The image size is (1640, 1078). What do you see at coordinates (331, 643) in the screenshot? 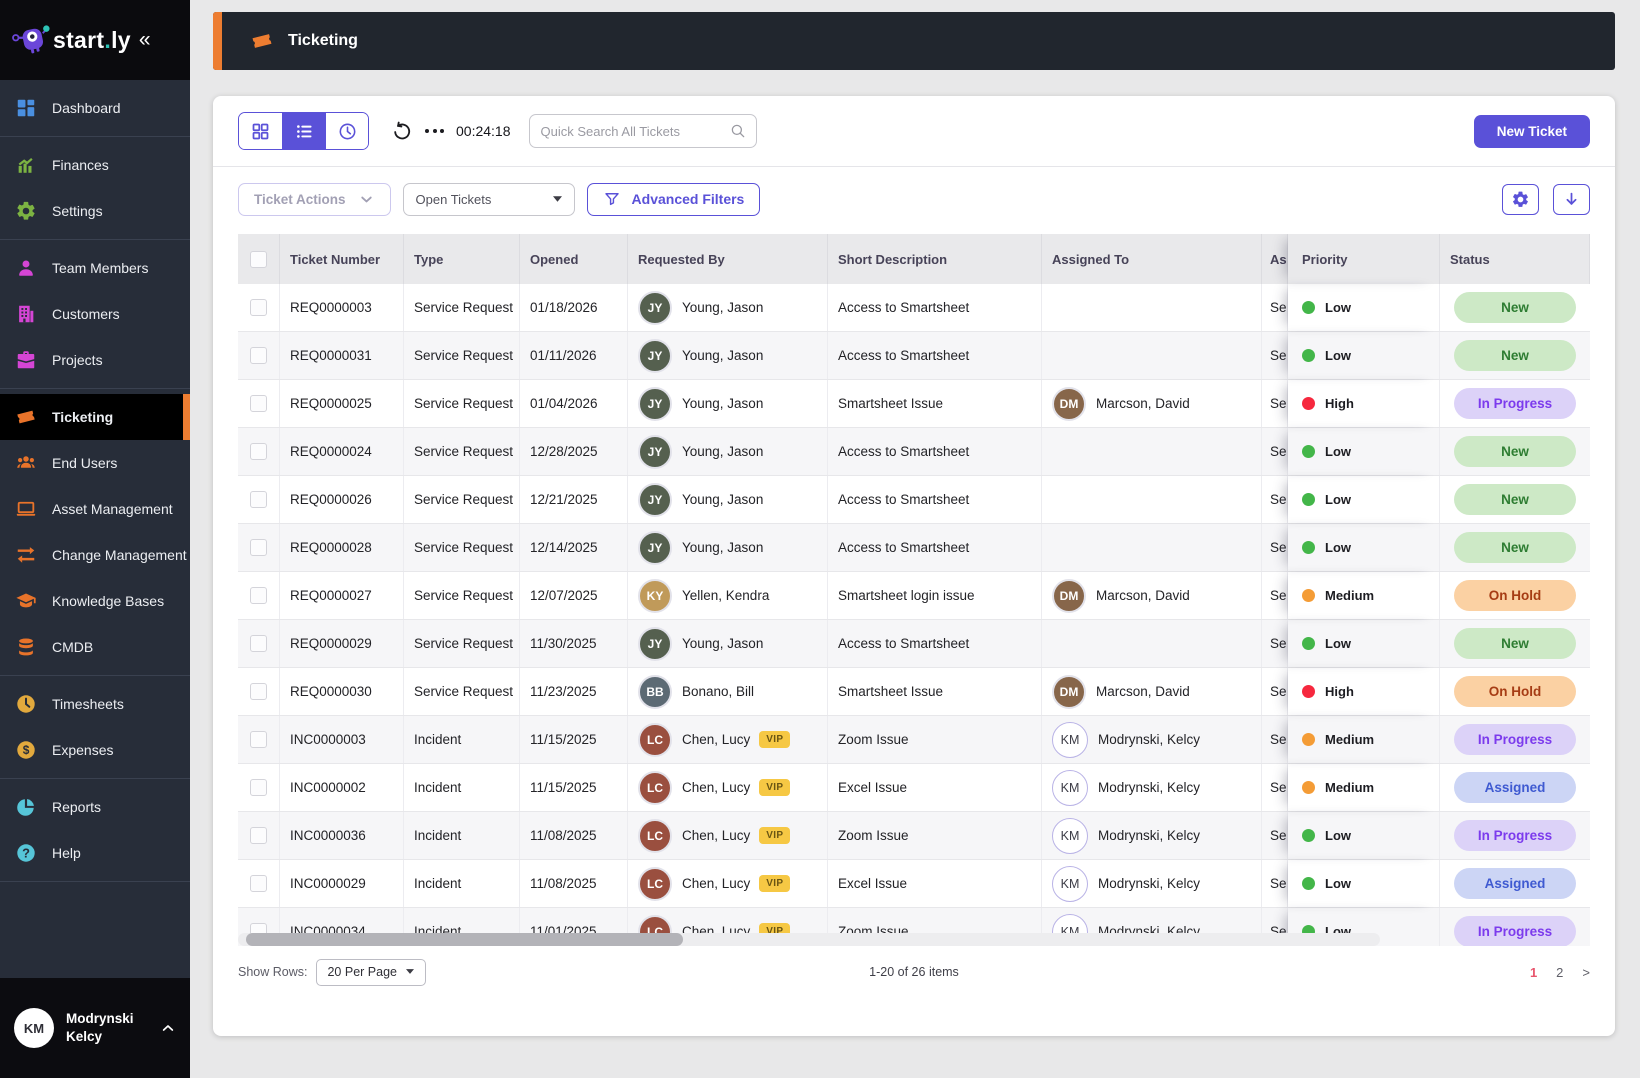
I see `ticket_number-value: REQ0000029` at bounding box center [331, 643].